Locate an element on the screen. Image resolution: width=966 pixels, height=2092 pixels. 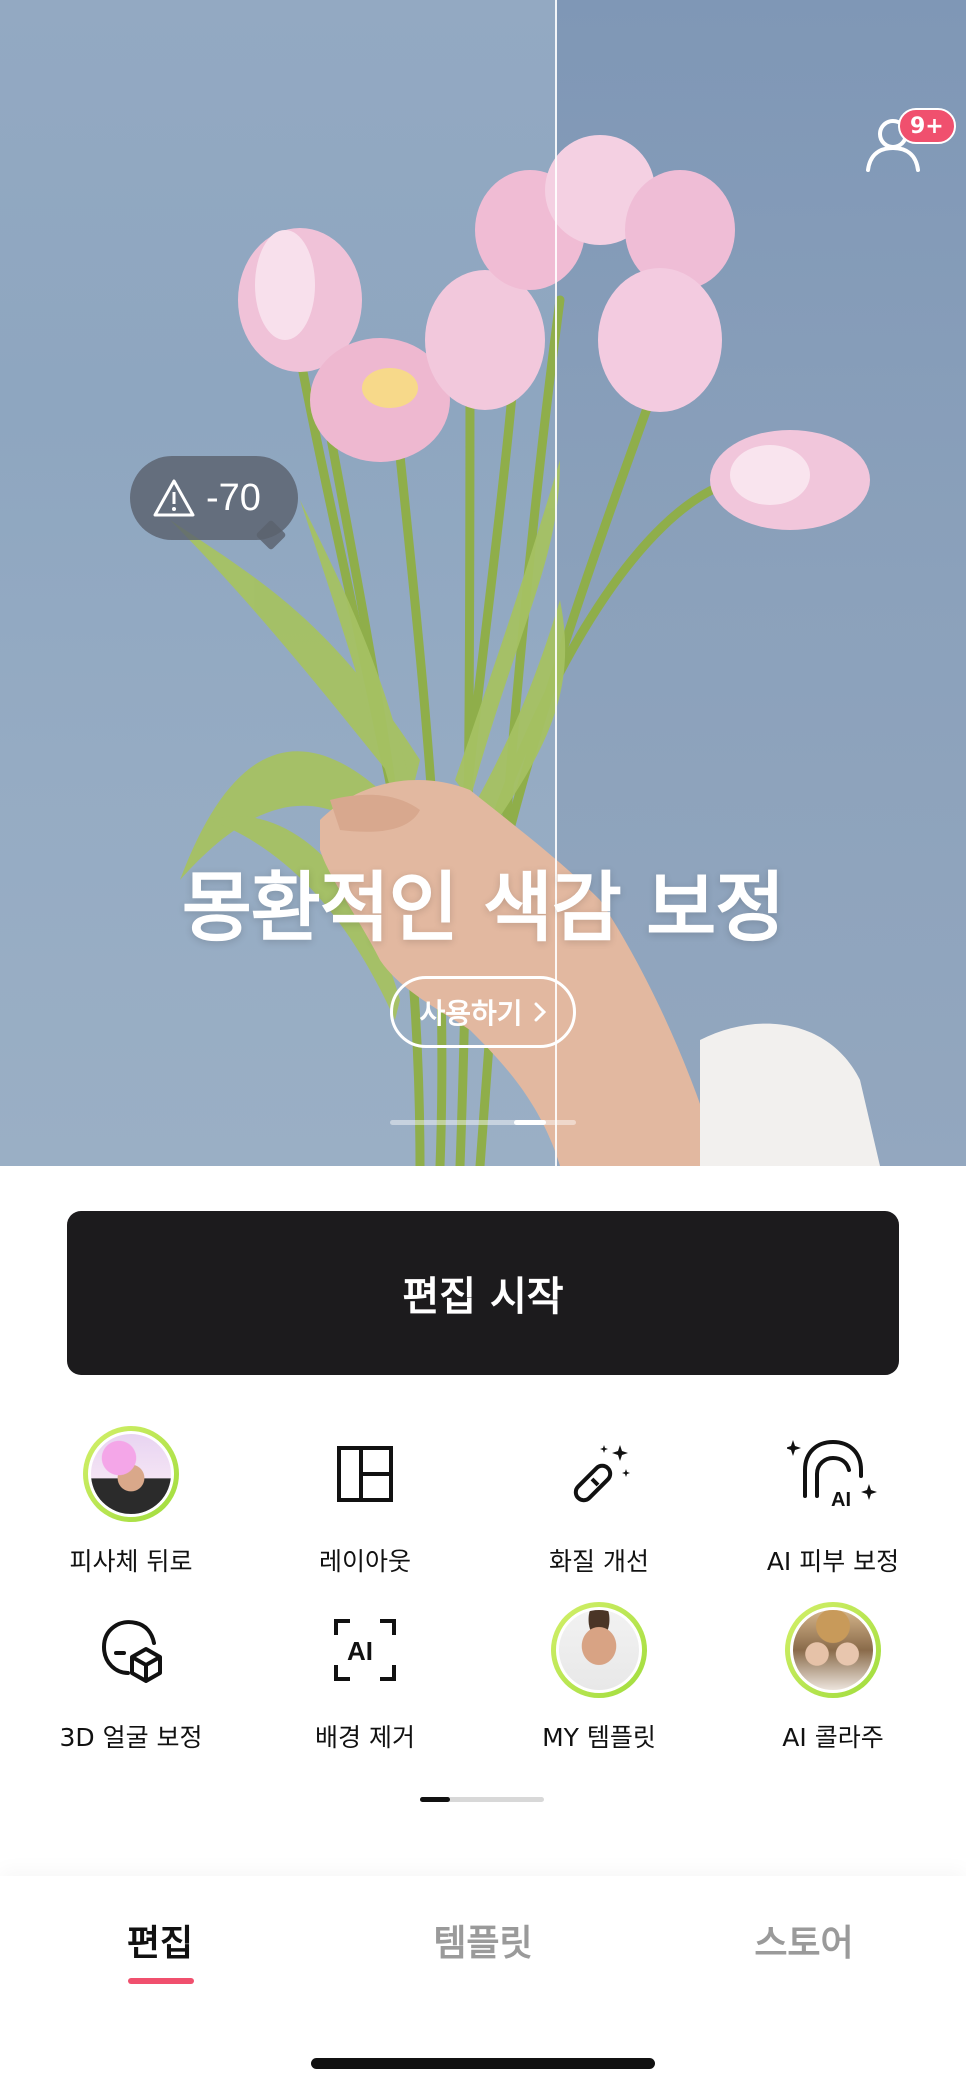
carousel-indicator-active is located at coordinates (530, 1122).